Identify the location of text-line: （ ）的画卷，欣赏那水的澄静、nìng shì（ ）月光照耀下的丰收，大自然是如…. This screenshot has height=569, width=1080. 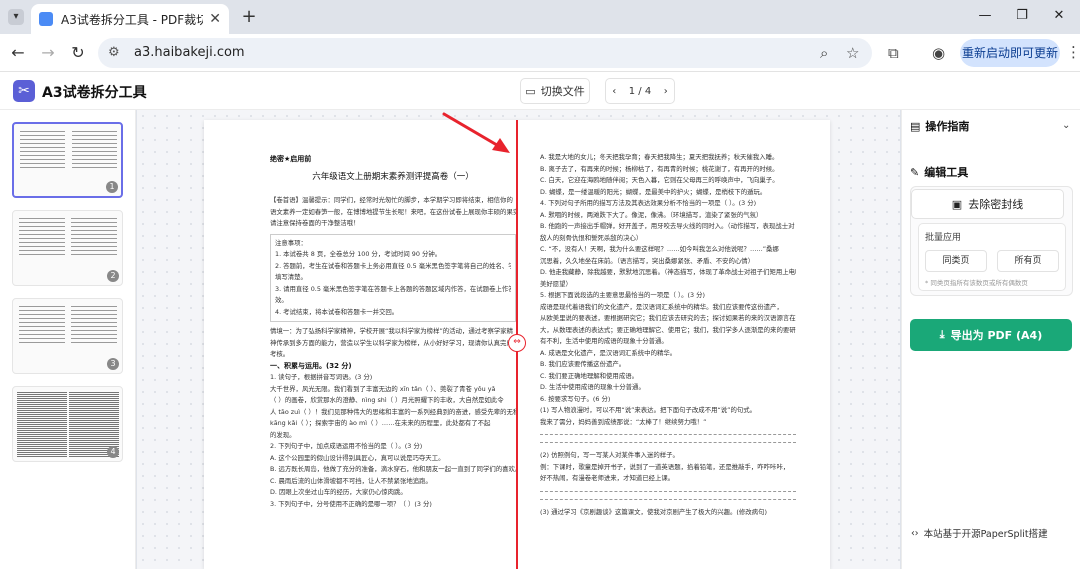
(387, 400).